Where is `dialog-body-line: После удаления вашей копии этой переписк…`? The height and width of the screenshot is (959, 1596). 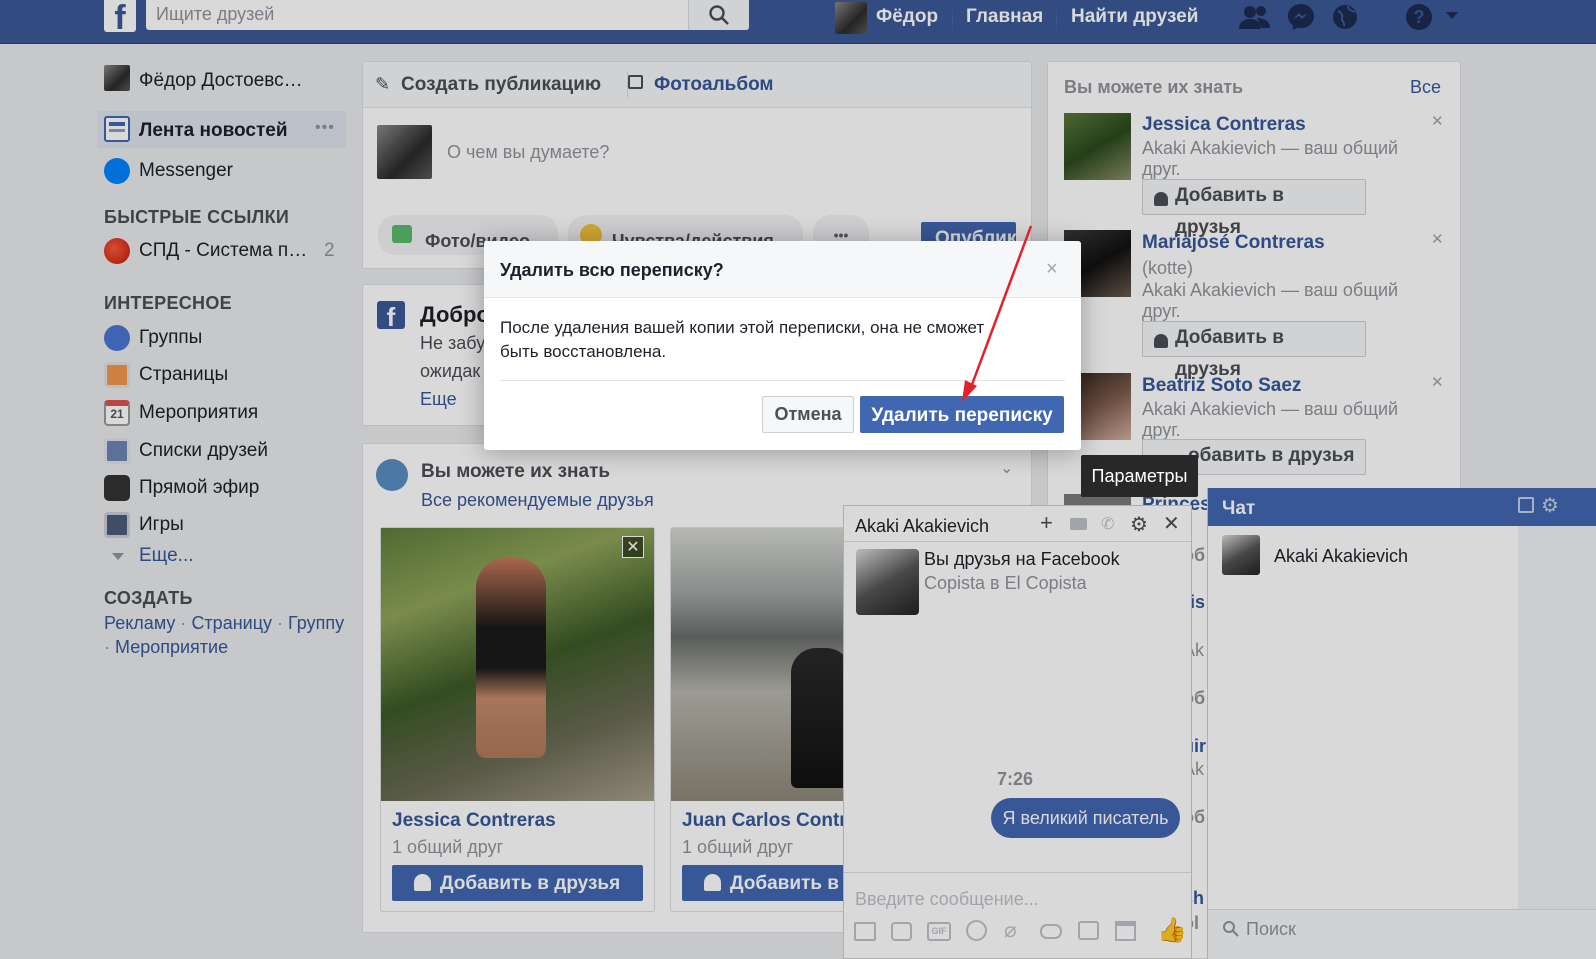
dialog-body-line: После удаления вашей копии этой переписк… is located at coordinates (742, 327).